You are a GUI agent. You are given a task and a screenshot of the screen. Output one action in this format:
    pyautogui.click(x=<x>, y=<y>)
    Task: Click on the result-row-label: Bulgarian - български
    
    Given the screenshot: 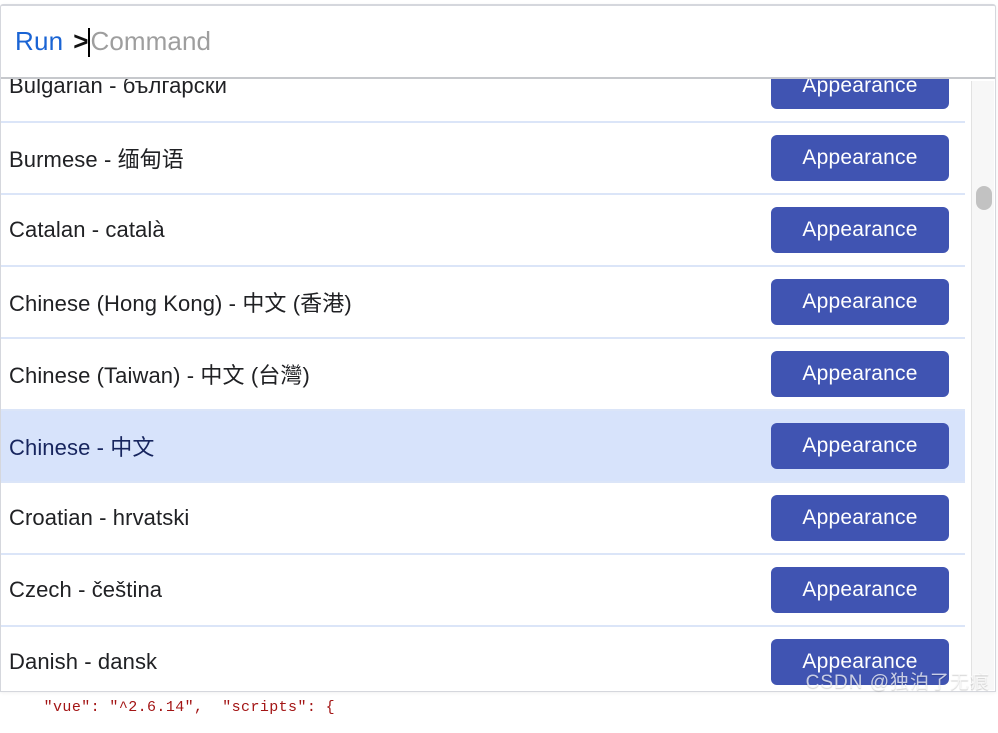 What is the action you would take?
    pyautogui.click(x=118, y=88)
    